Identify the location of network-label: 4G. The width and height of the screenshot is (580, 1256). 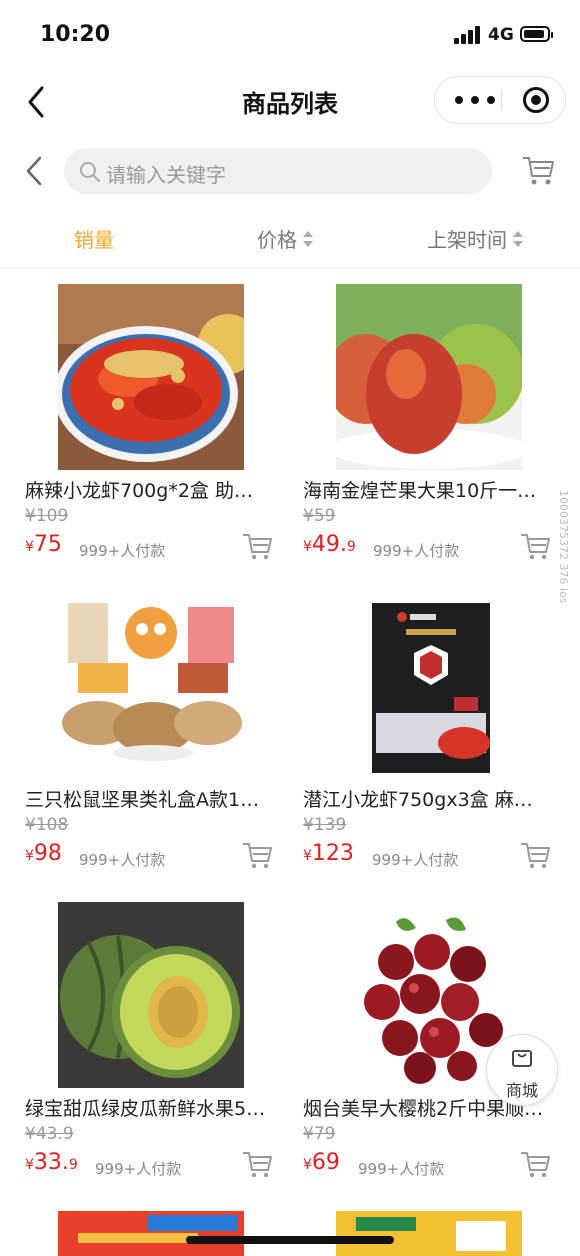
(501, 35).